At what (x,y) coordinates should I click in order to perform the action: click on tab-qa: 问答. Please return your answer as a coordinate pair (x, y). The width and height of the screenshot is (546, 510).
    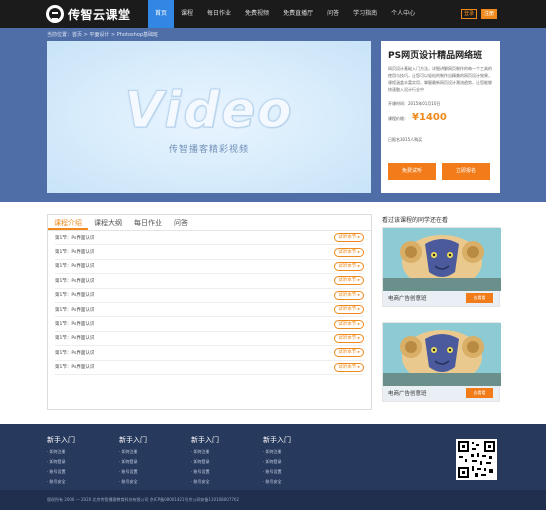
    Looking at the image, I should click on (181, 222).